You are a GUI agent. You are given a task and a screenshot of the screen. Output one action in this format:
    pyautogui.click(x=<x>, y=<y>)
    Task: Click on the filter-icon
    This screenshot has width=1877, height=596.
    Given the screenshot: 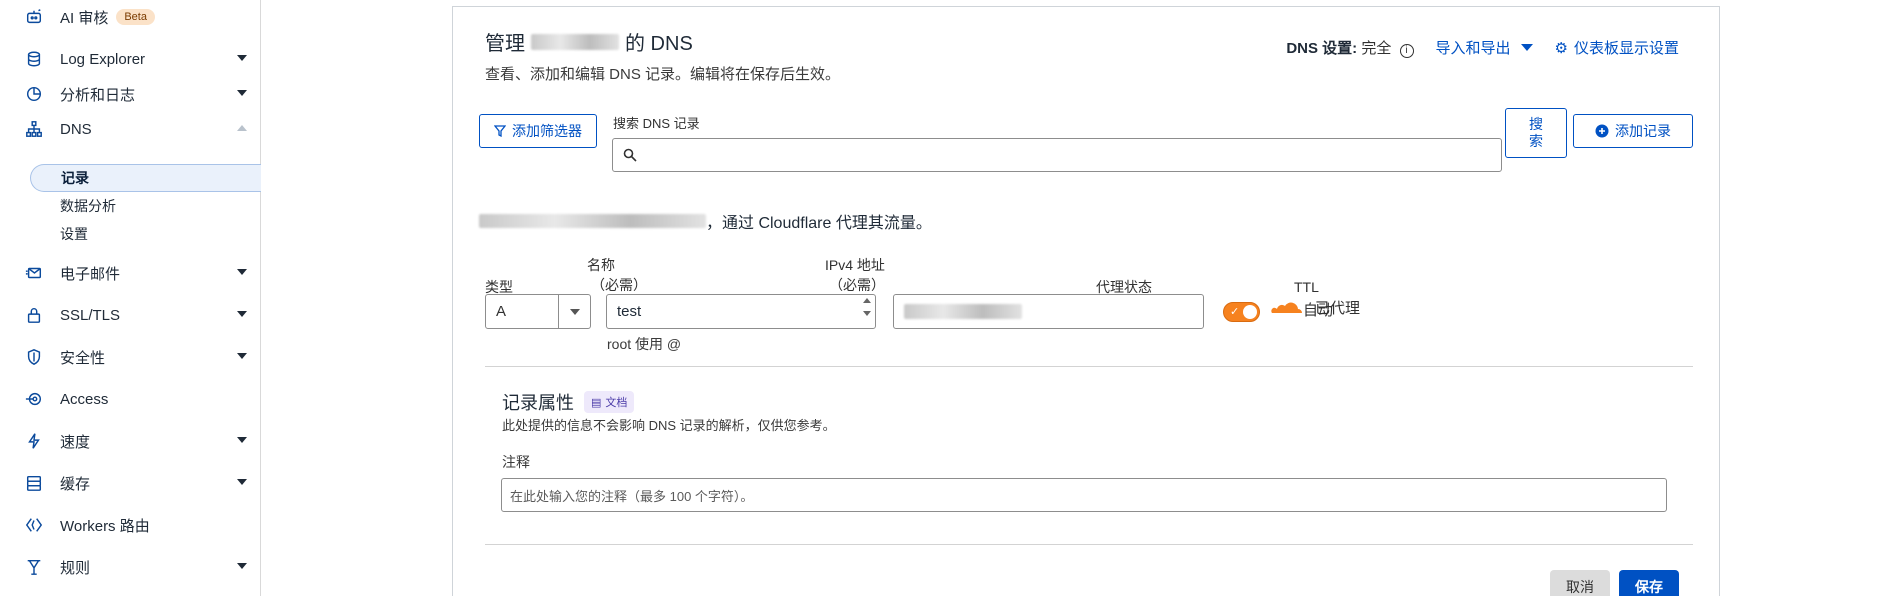 What is the action you would take?
    pyautogui.click(x=500, y=131)
    